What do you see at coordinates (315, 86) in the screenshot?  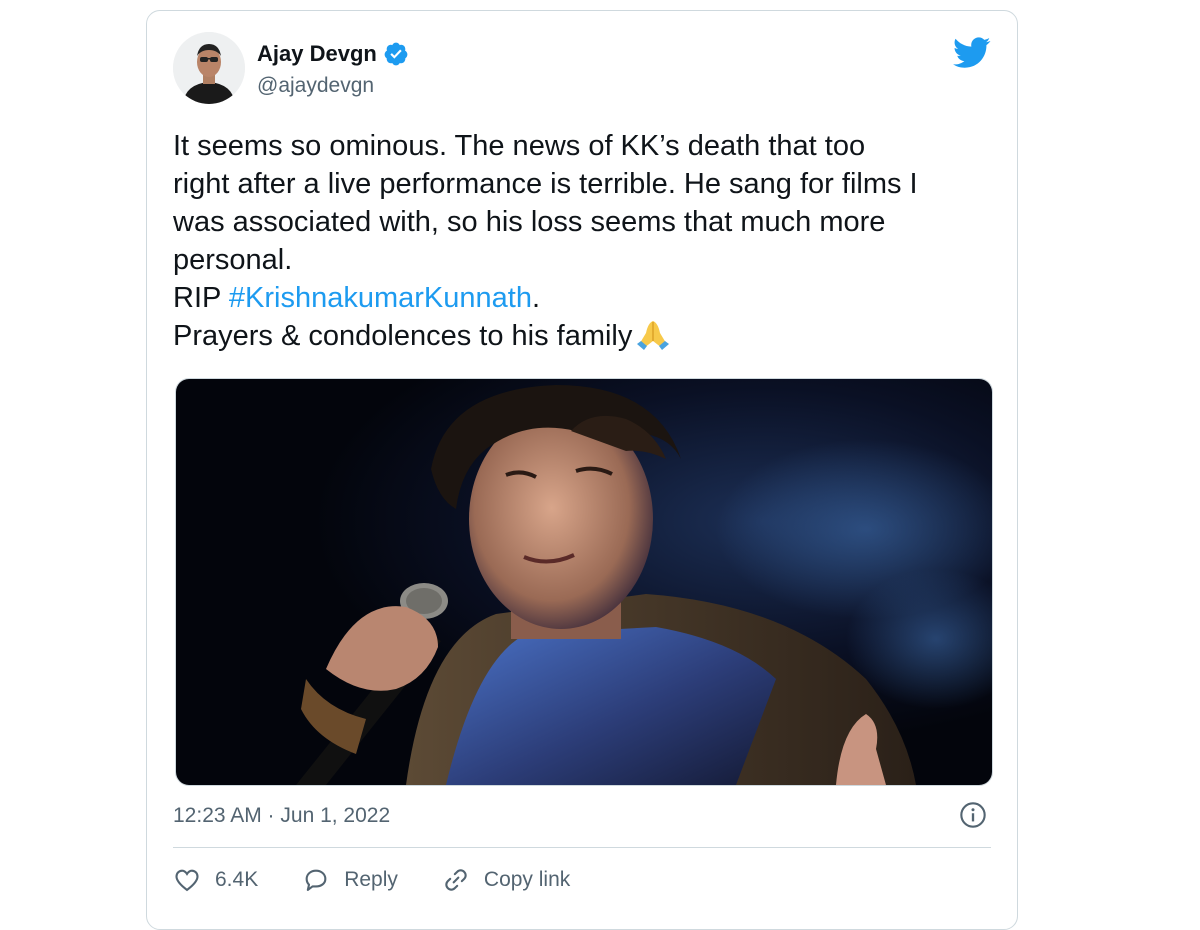 I see `author-handle: @ajaydevgn` at bounding box center [315, 86].